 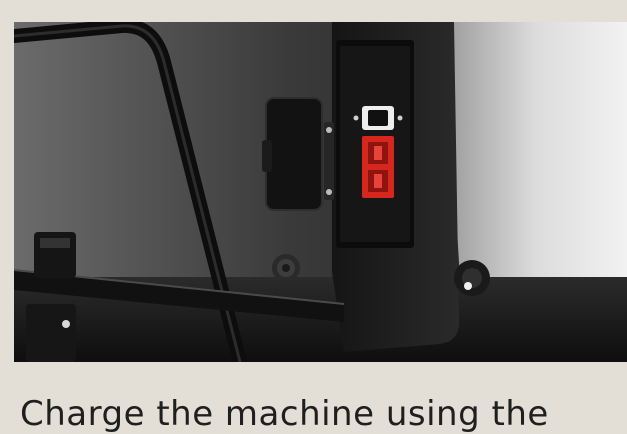 What do you see at coordinates (378, 167) in the screenshot?
I see `red-connector-icon` at bounding box center [378, 167].